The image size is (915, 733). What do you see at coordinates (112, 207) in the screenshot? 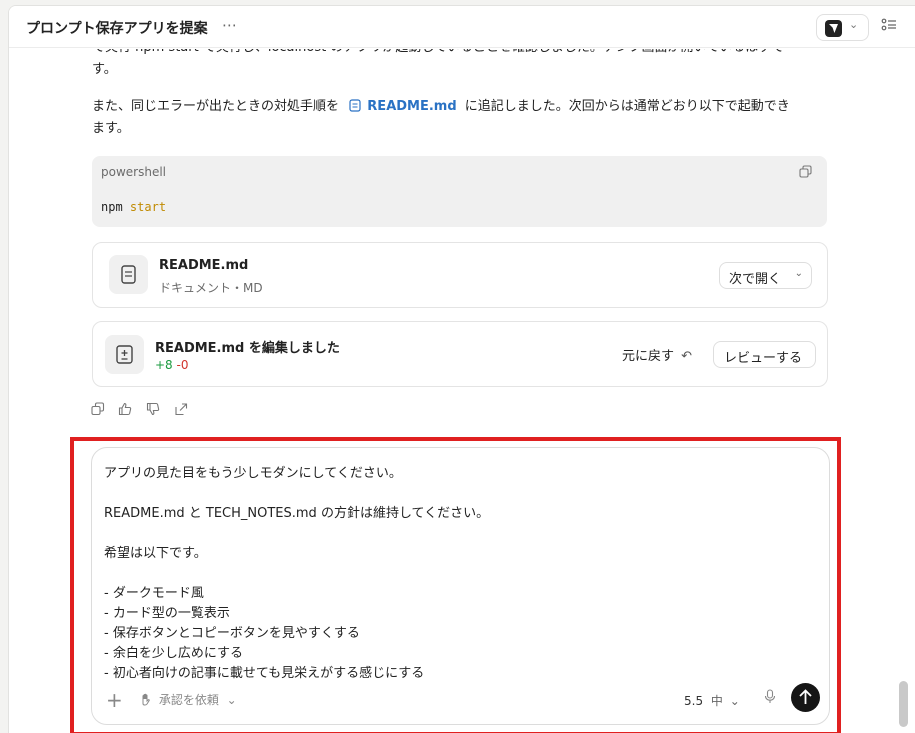
I see `code-command: npm` at bounding box center [112, 207].